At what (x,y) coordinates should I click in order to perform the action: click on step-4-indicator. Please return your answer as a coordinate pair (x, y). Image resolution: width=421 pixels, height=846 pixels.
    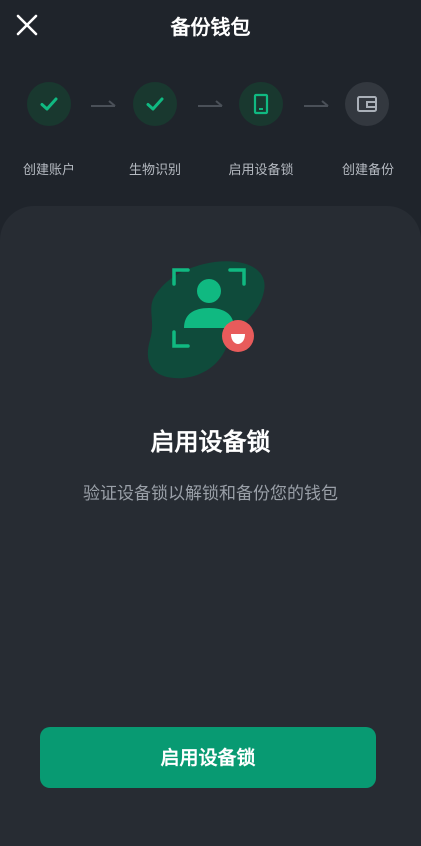
    Looking at the image, I should click on (367, 104).